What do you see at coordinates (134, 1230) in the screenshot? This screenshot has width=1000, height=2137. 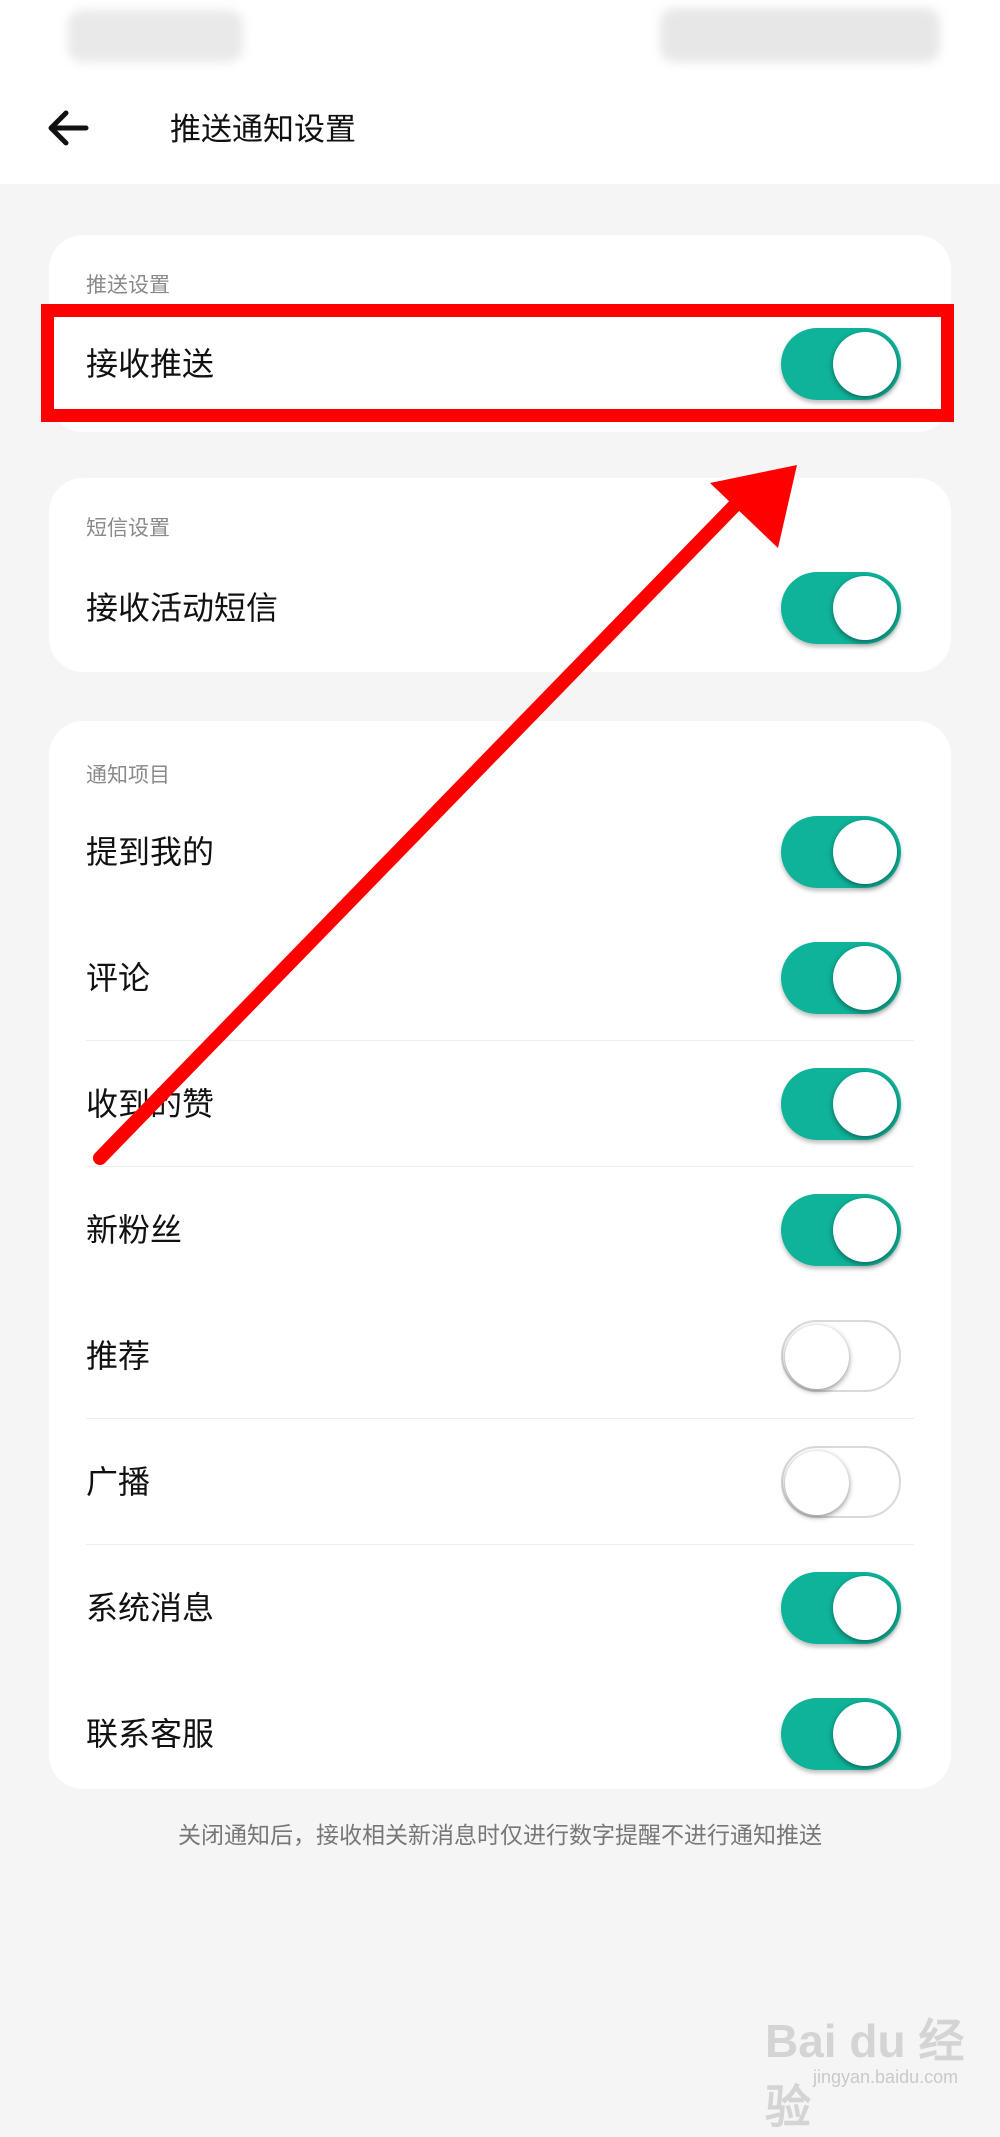 I see `setting-label: 新粉丝` at bounding box center [134, 1230].